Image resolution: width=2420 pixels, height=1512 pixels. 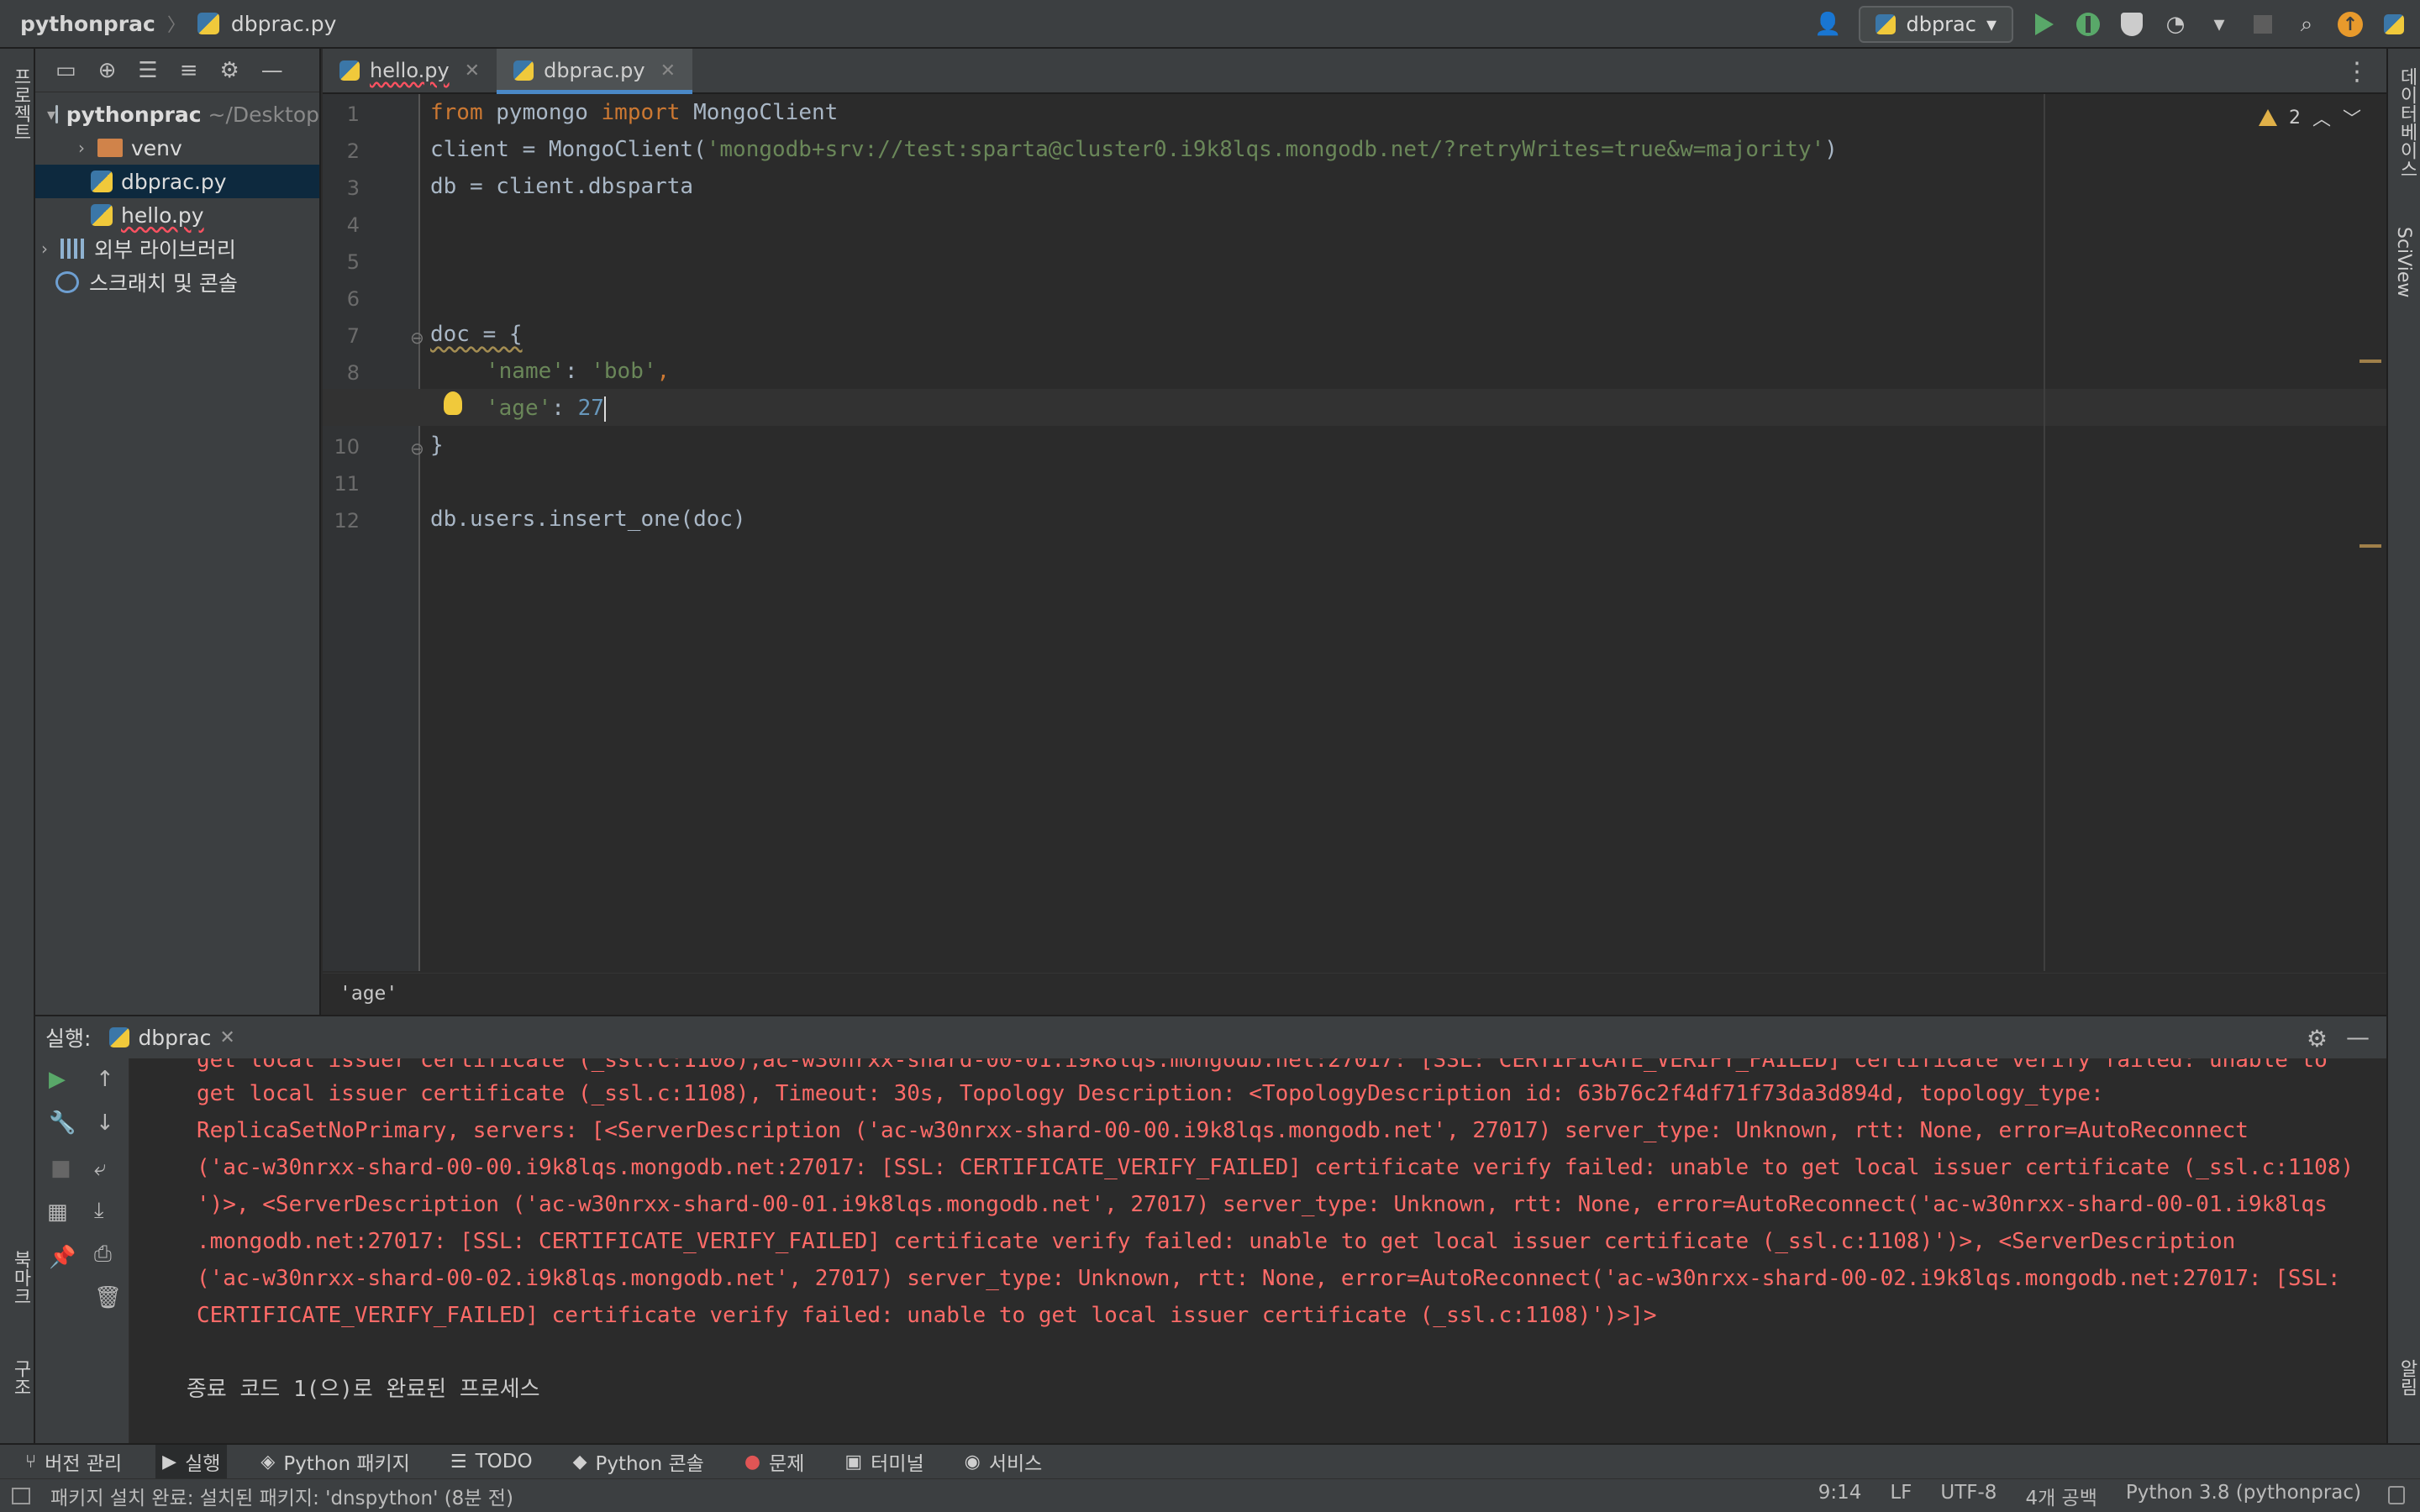 What do you see at coordinates (177, 215) in the screenshot?
I see `tree-item-hello: hello.py` at bounding box center [177, 215].